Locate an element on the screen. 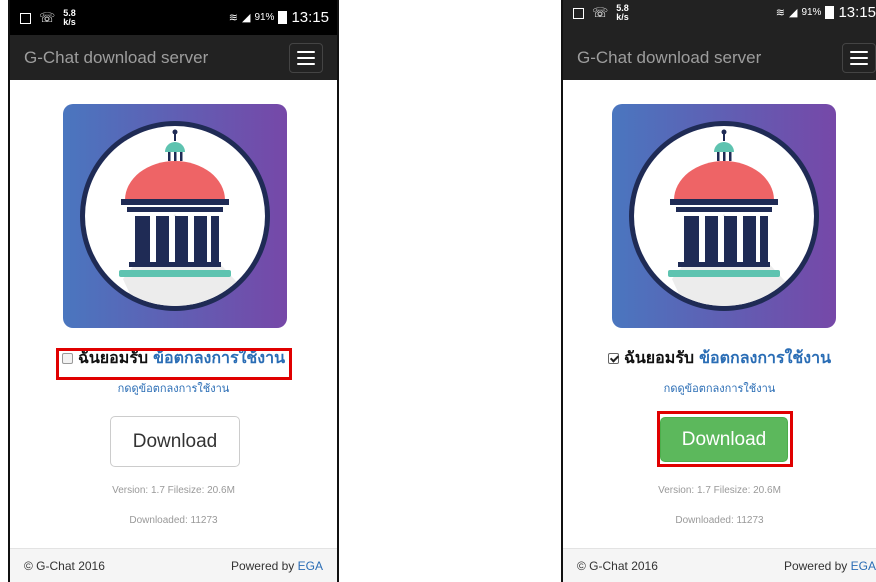 This screenshot has width=876, height=582. terms-checkbox-checked is located at coordinates (613, 358).